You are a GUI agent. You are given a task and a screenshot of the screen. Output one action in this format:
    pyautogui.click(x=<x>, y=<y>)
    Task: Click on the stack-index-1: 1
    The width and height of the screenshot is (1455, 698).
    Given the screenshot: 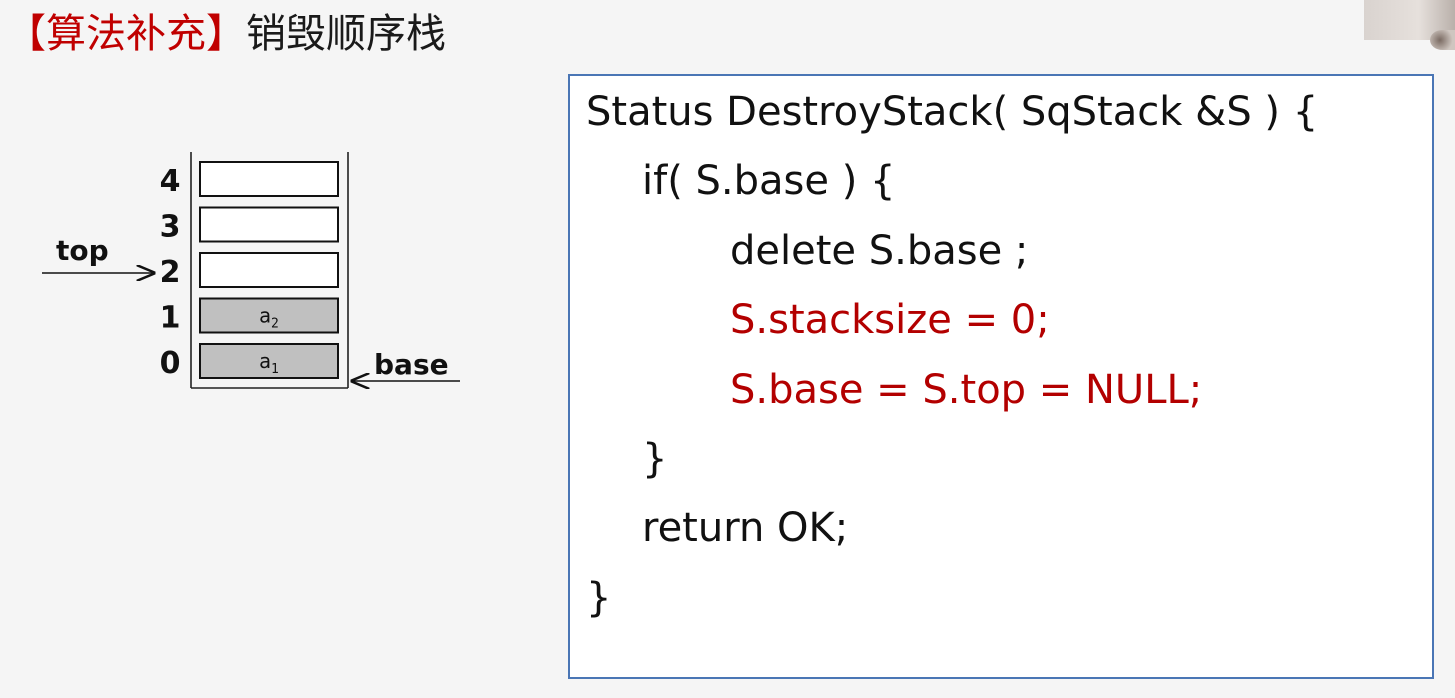 What is the action you would take?
    pyautogui.click(x=170, y=318)
    